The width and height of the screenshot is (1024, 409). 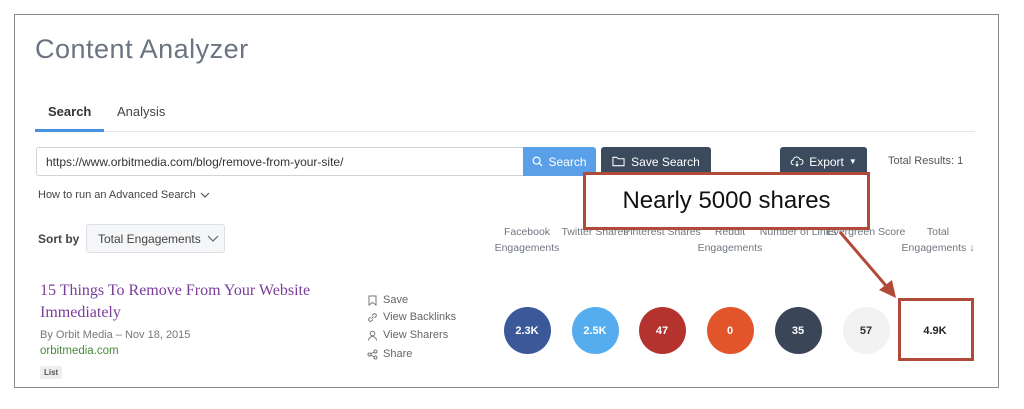 What do you see at coordinates (69, 130) in the screenshot?
I see `active-tab-indicator` at bounding box center [69, 130].